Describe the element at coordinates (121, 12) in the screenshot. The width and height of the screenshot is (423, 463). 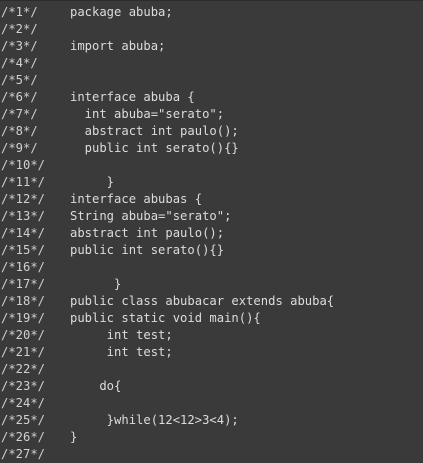
I see `code-text: package abuba;` at that location.